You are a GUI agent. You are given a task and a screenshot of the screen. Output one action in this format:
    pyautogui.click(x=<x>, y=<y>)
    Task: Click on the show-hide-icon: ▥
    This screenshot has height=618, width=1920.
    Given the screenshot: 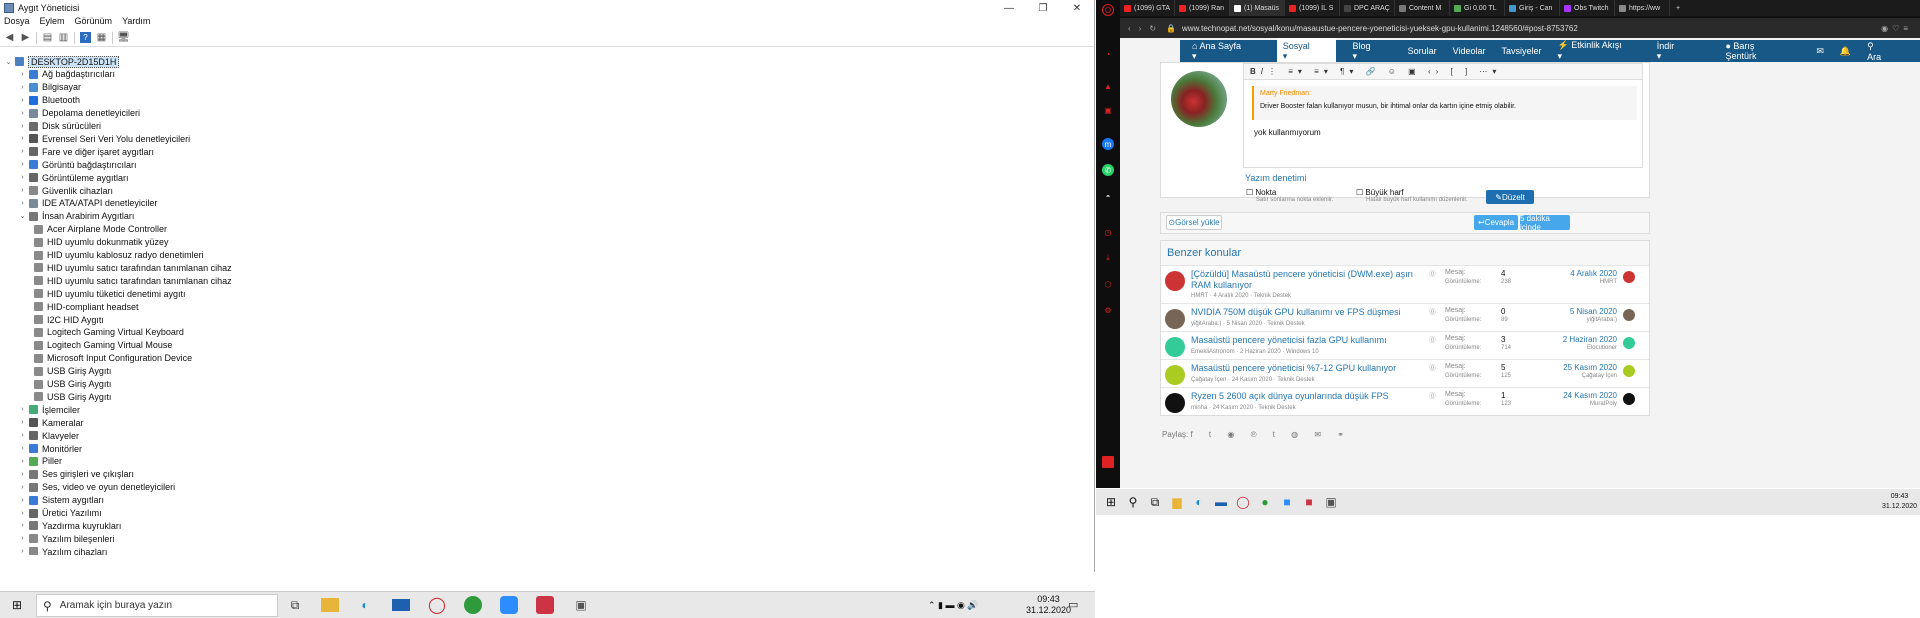 What is the action you would take?
    pyautogui.click(x=63, y=37)
    